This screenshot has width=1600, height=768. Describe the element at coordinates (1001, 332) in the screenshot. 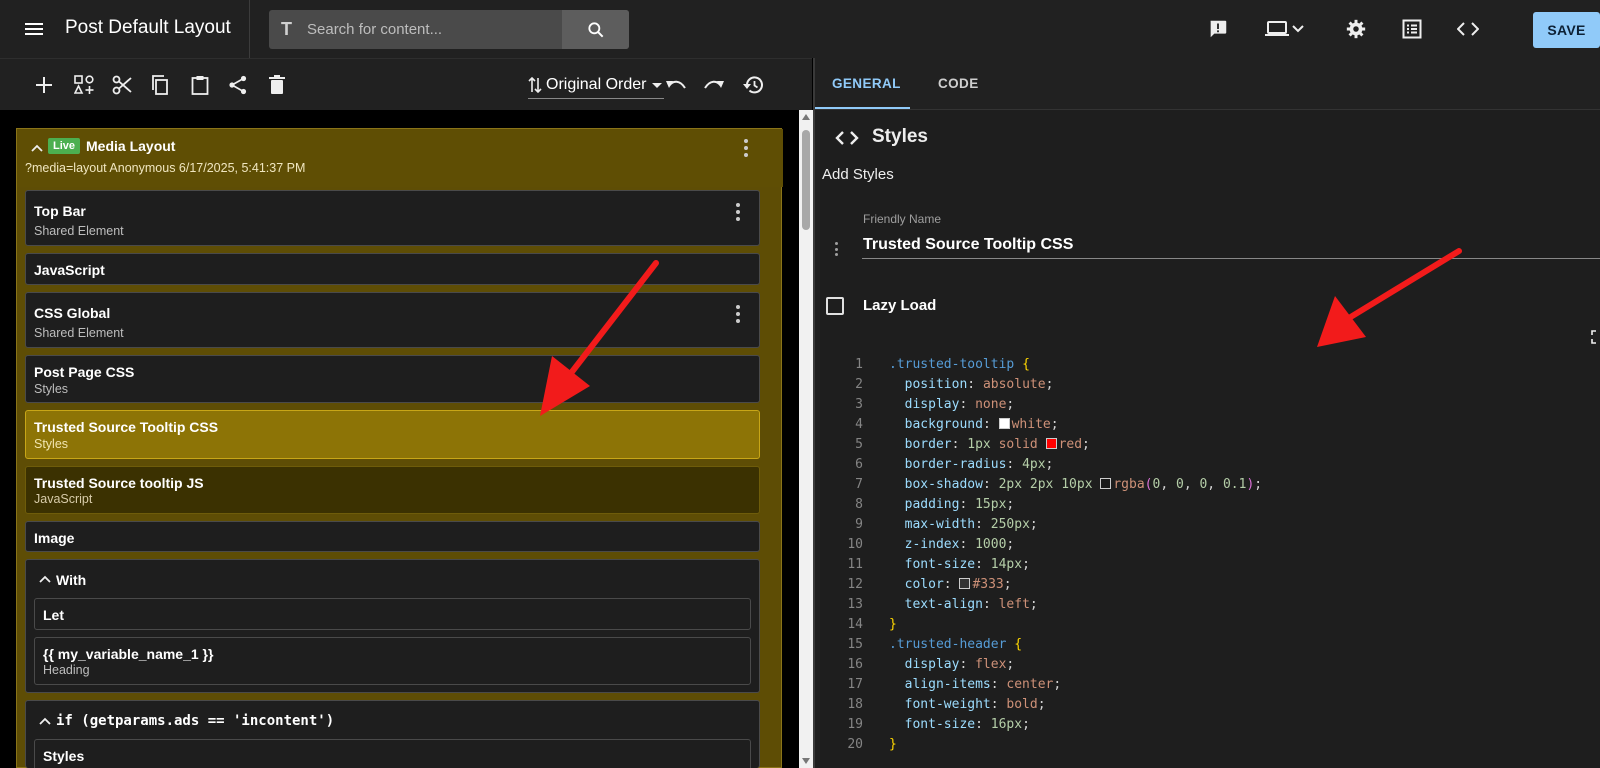

I see `annotation-arrow` at that location.